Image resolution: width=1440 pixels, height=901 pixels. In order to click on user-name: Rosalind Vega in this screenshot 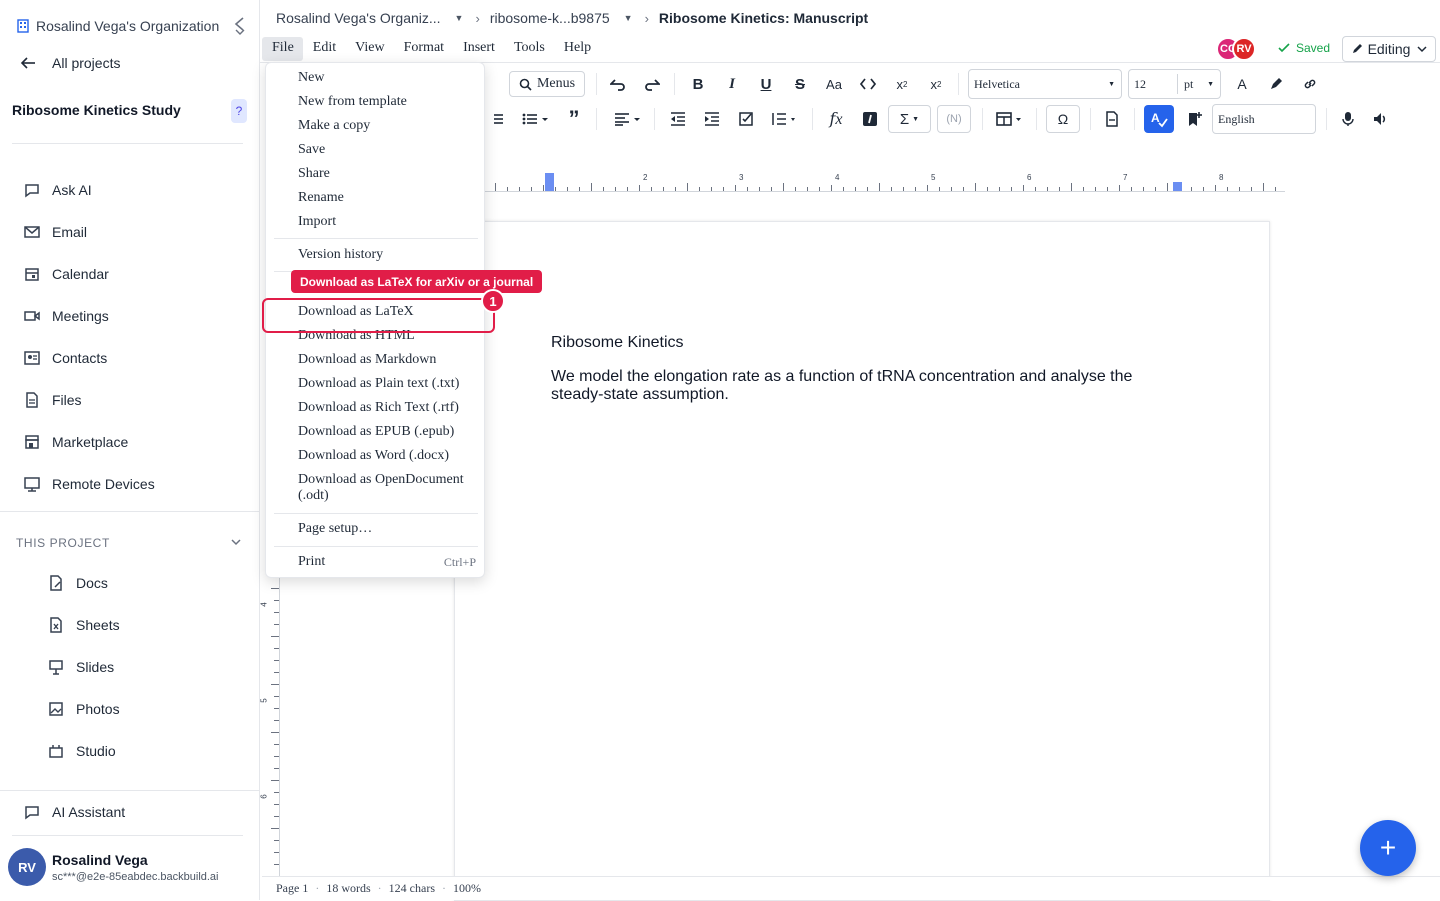, I will do `click(100, 859)`.